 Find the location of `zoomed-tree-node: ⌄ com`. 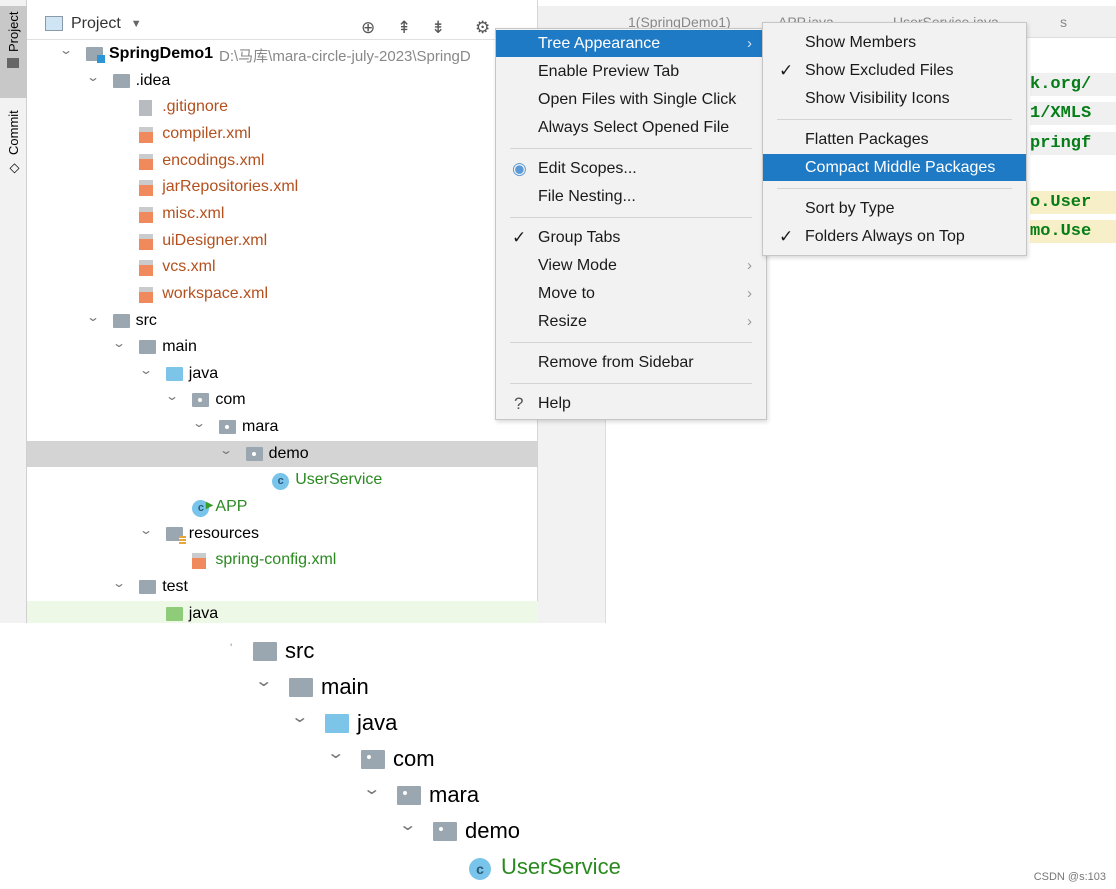

zoomed-tree-node: ⌄ com is located at coordinates (350, 759).